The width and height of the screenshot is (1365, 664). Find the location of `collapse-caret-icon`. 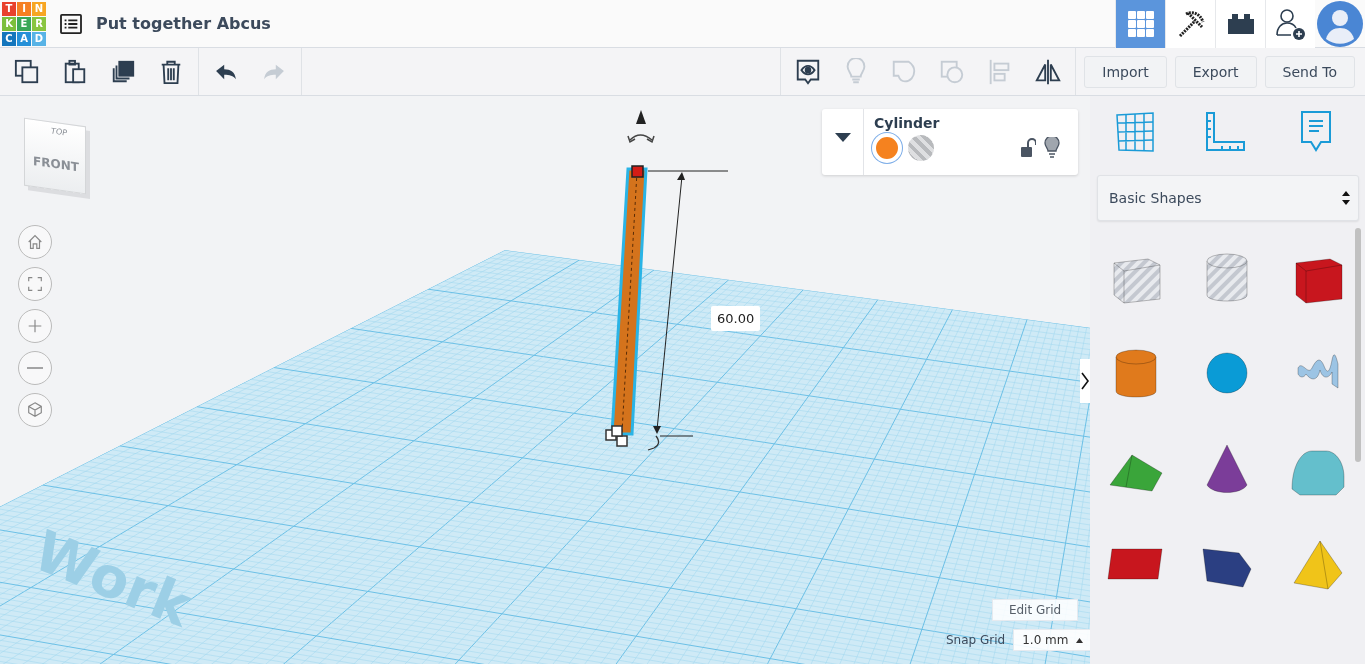

collapse-caret-icon is located at coordinates (843, 138).